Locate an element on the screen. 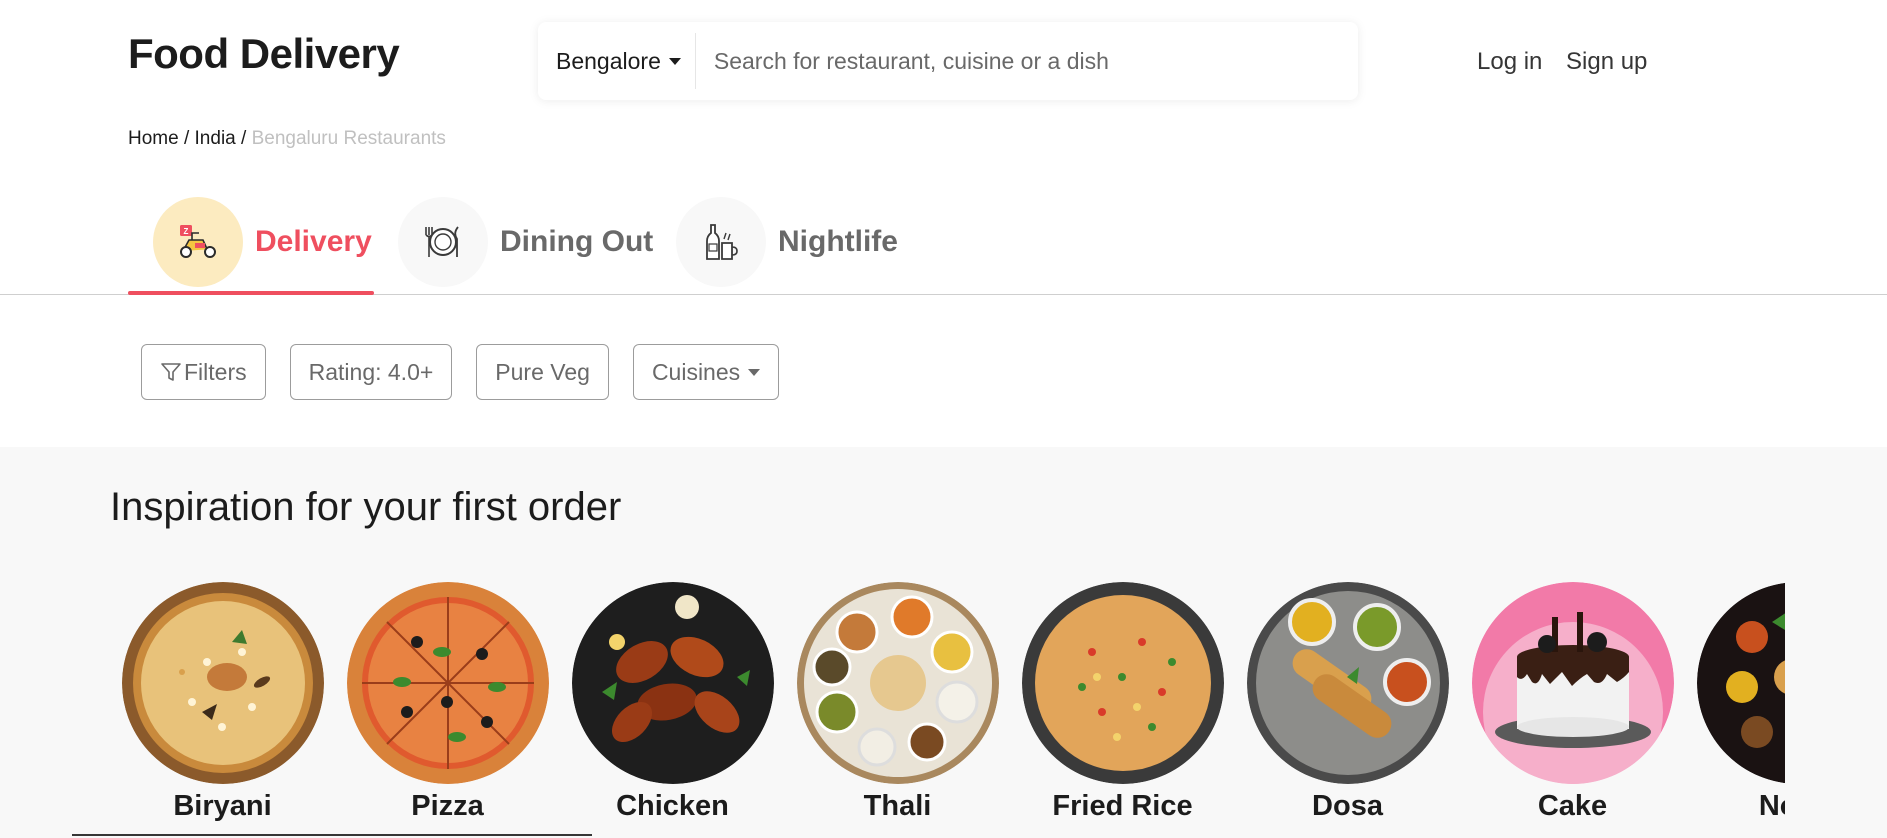  login-link-wrap: Log in is located at coordinates (1509, 62).